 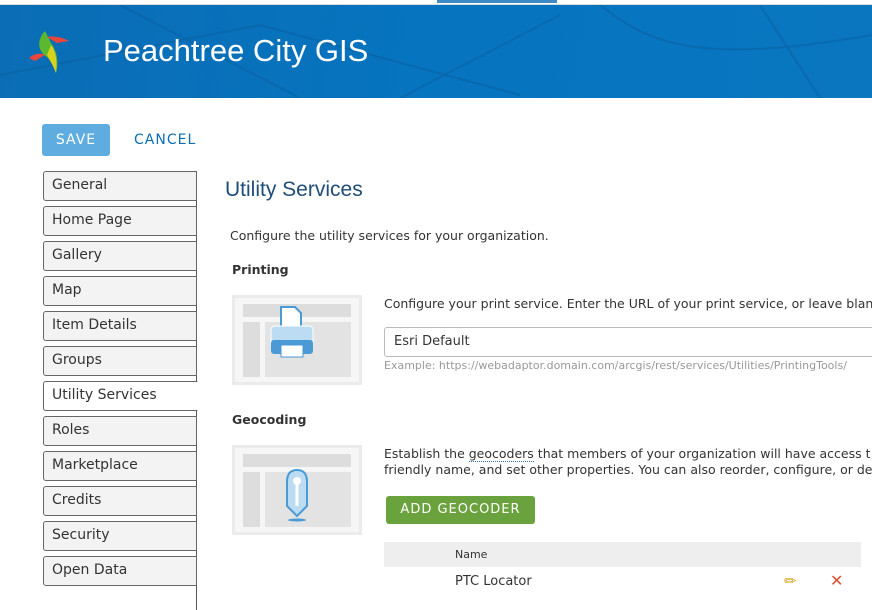 What do you see at coordinates (471, 554) in the screenshot?
I see `name-column-header: Name` at bounding box center [471, 554].